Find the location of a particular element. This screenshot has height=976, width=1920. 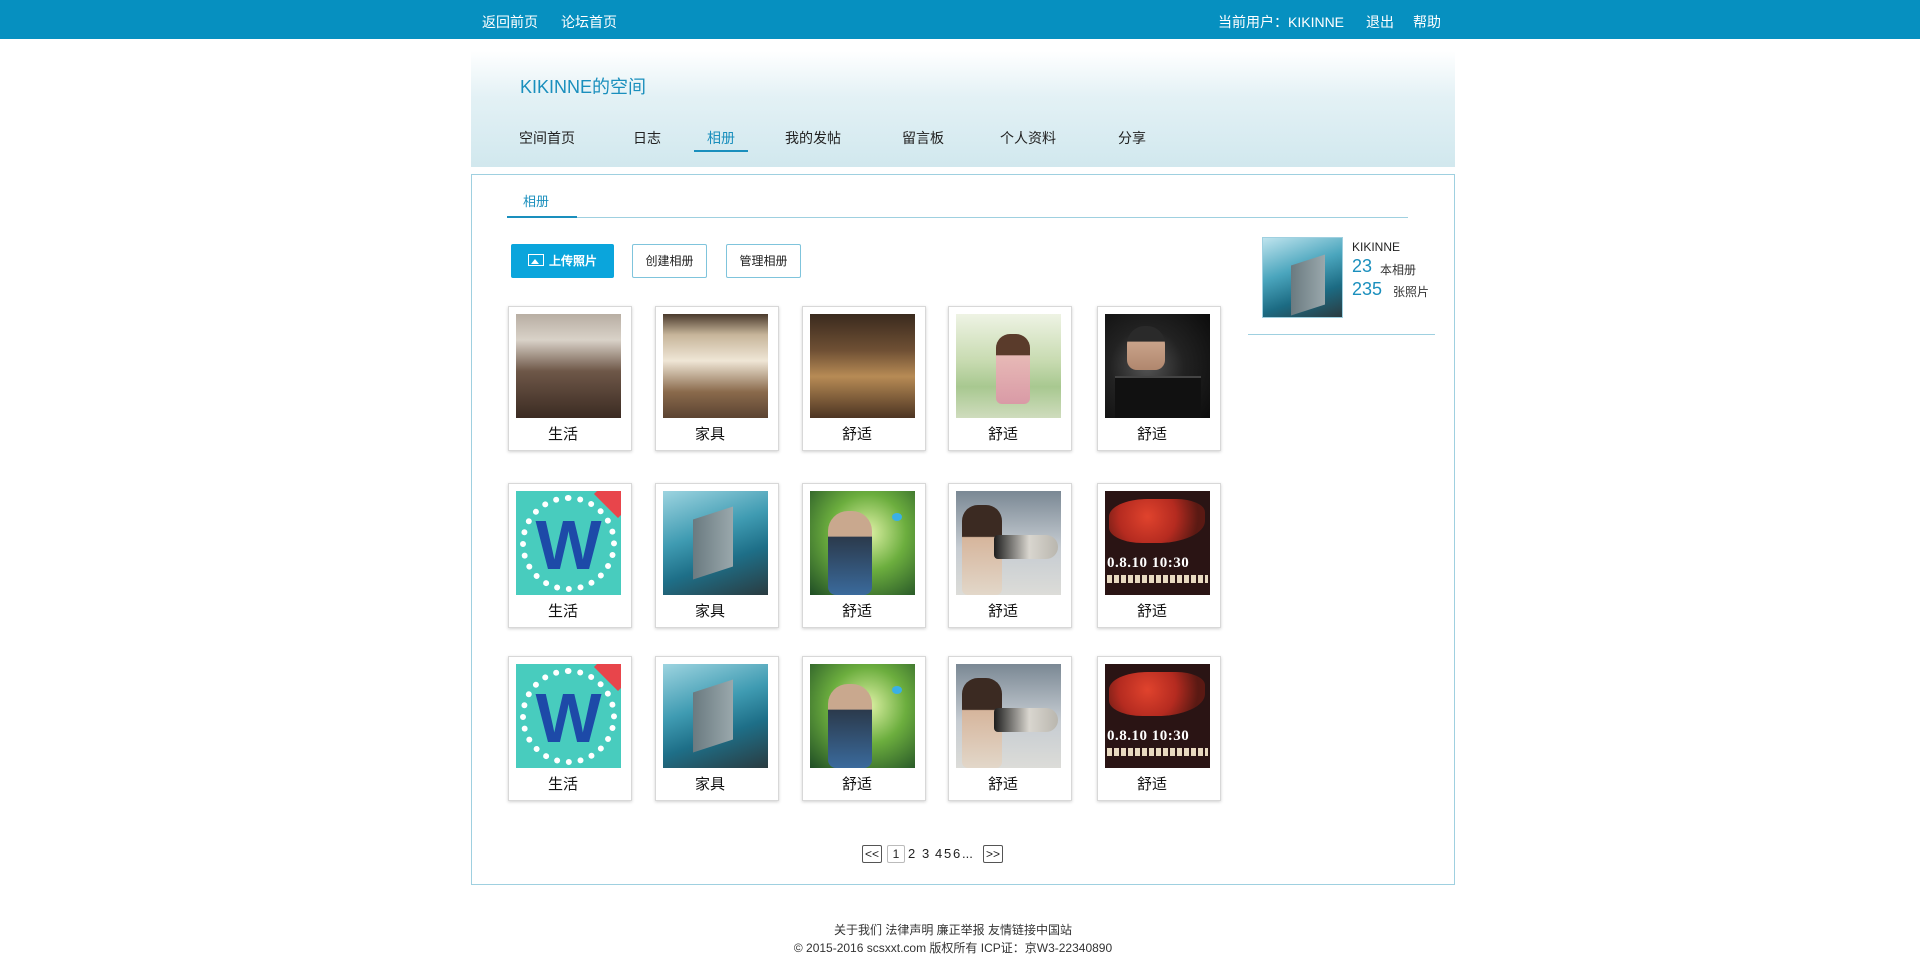

tab-album: 相册 is located at coordinates (536, 200).